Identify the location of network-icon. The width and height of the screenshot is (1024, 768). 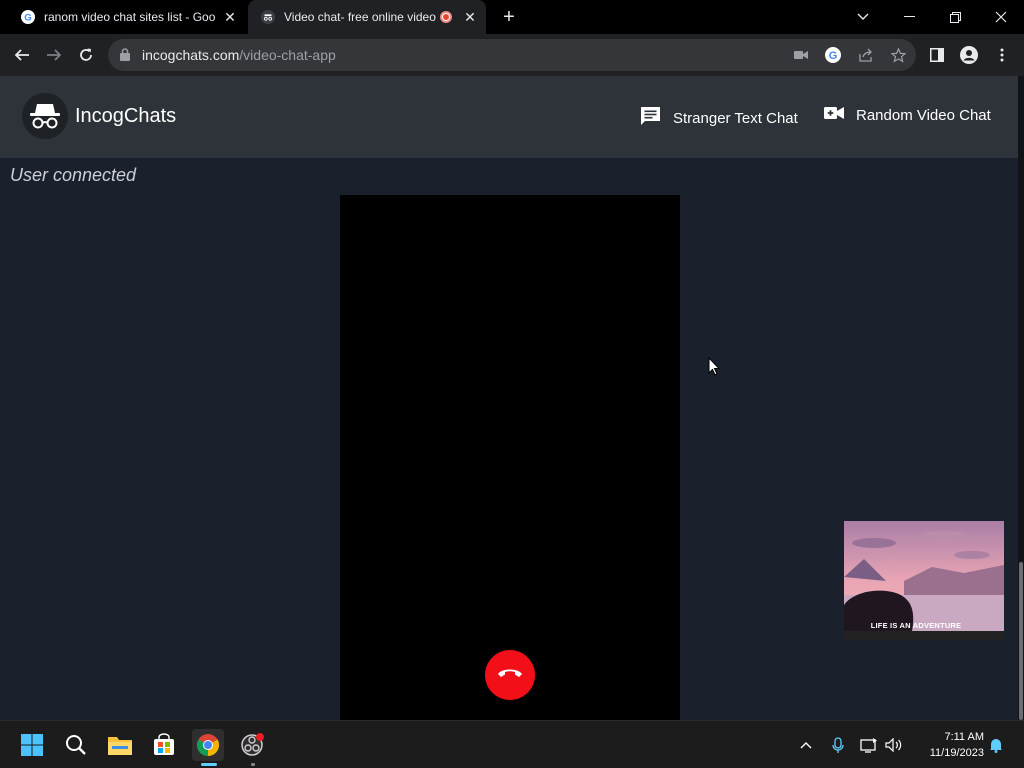
(869, 745).